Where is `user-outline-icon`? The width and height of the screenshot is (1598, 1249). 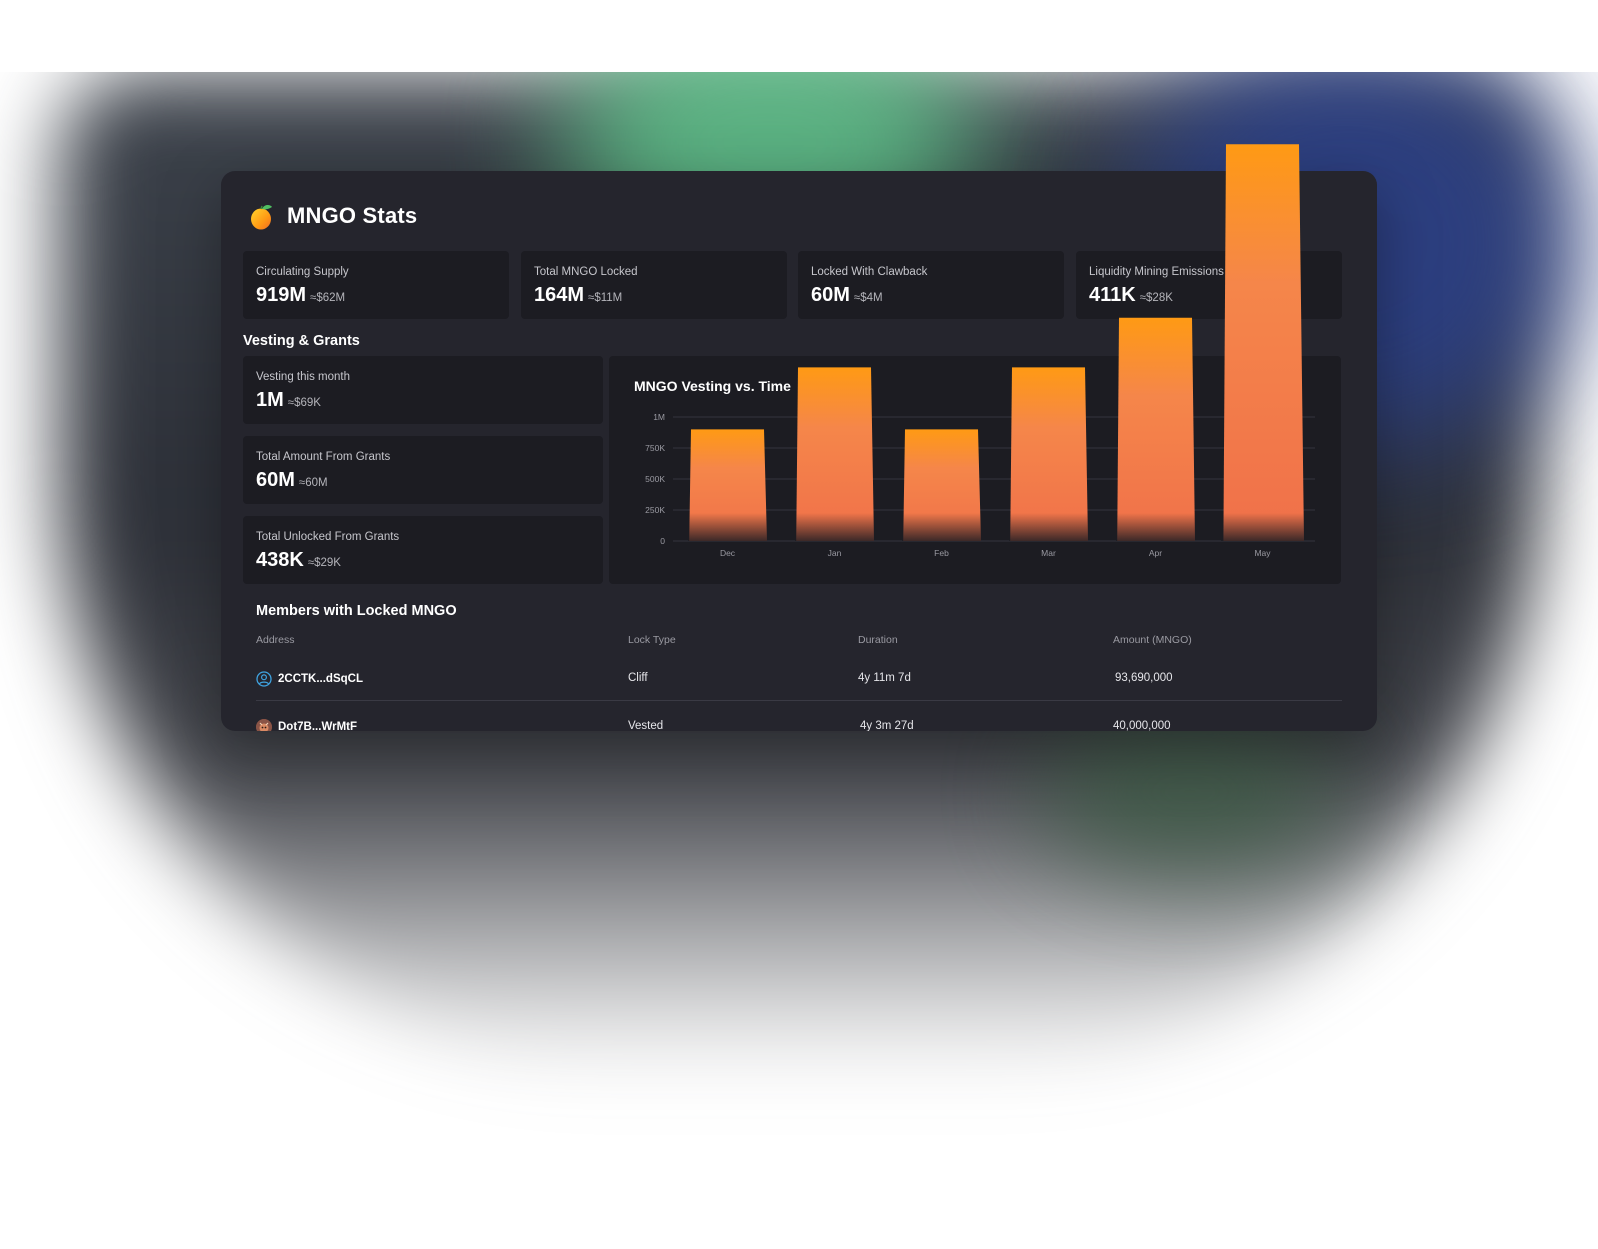 user-outline-icon is located at coordinates (264, 679).